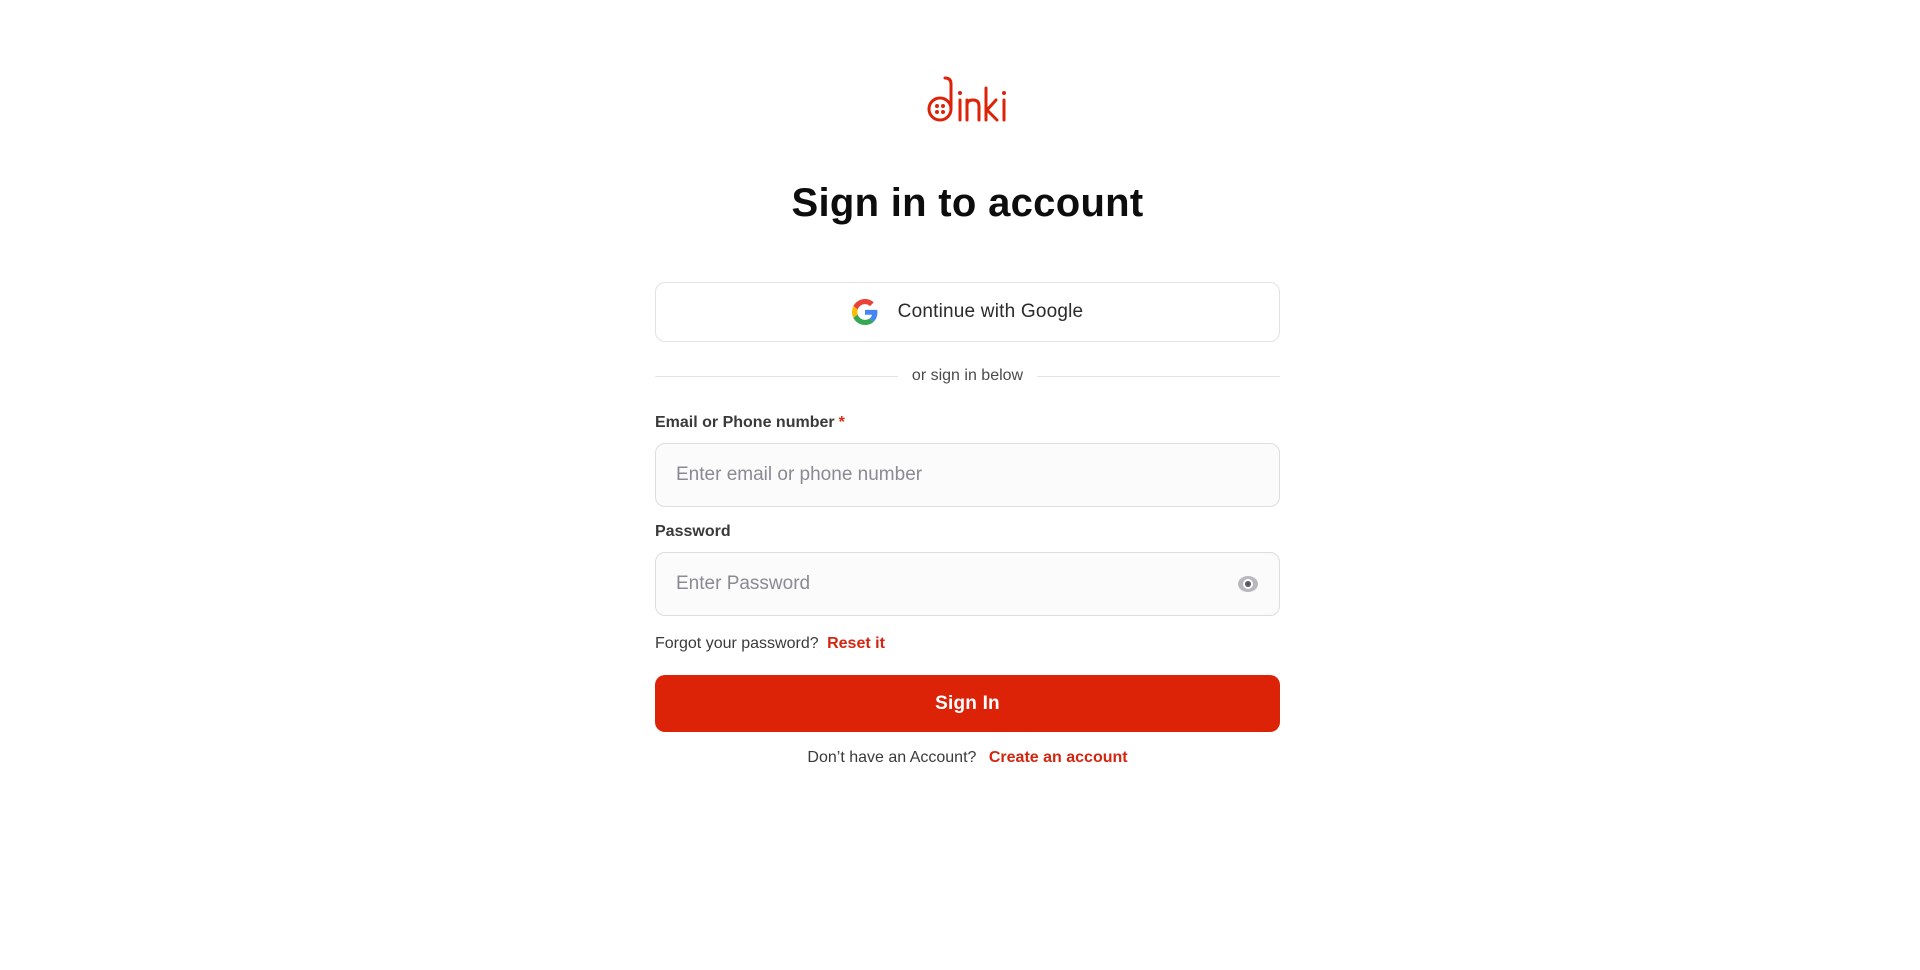 This screenshot has height=970, width=1920. Describe the element at coordinates (776, 376) in the screenshot. I see `divider-line-left` at that location.